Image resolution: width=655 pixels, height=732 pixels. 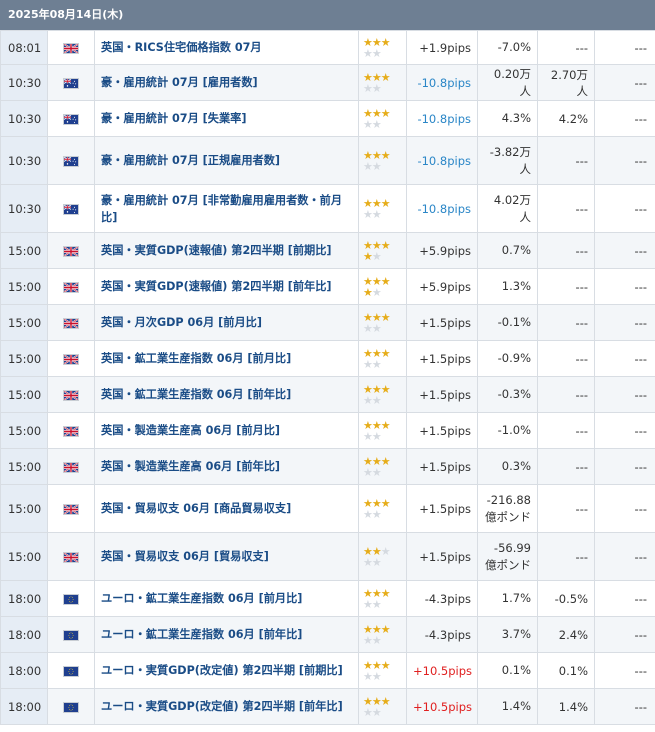 What do you see at coordinates (226, 82) in the screenshot?
I see `event-name: 豪・雇用統計 07月 [雇用者数]` at bounding box center [226, 82].